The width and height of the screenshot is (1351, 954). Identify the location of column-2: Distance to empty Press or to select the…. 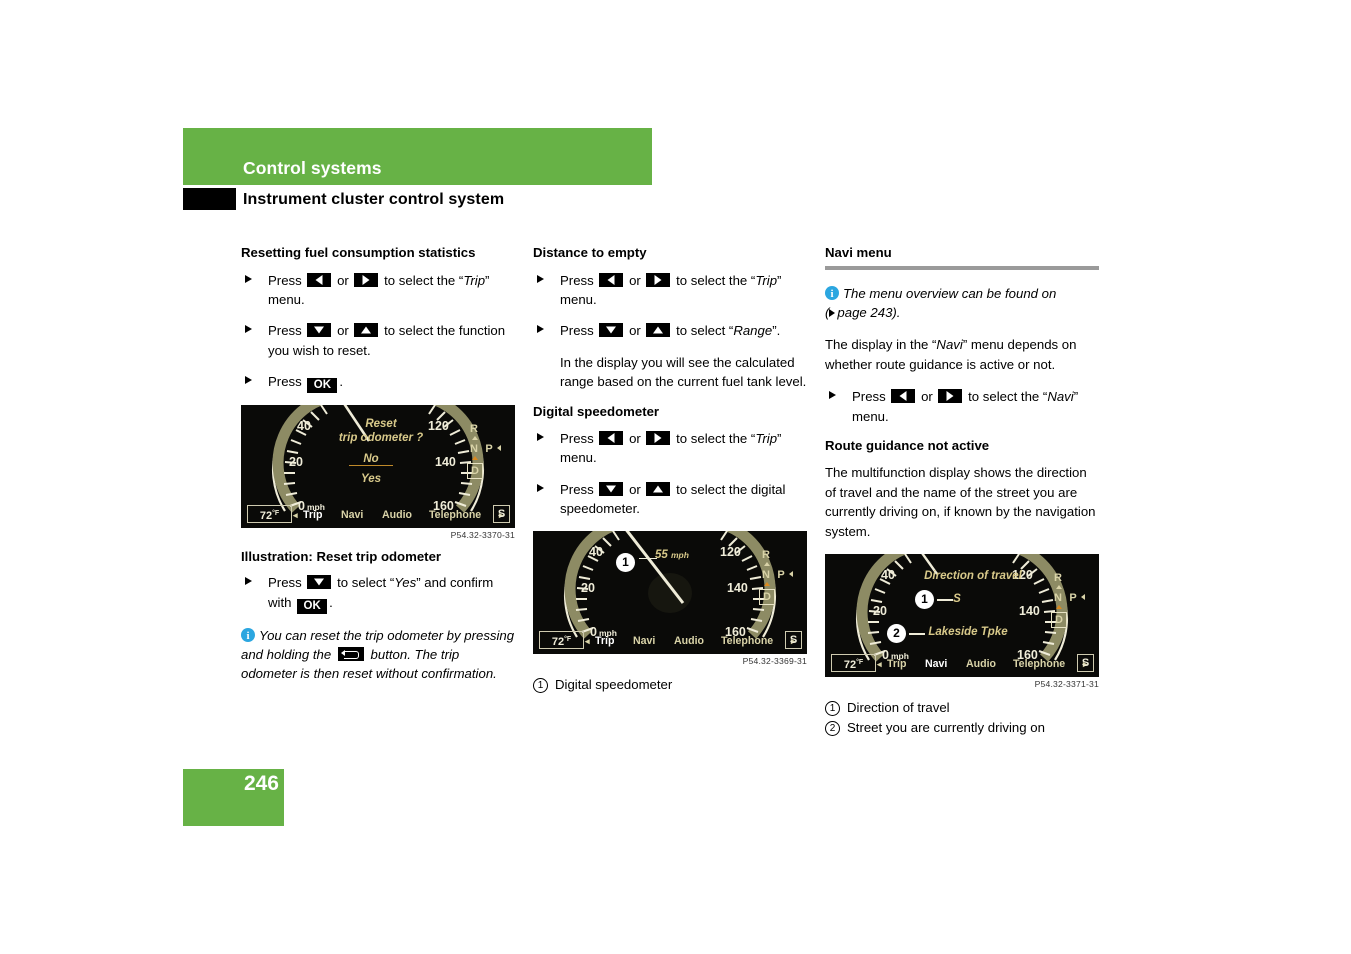
(670, 470).